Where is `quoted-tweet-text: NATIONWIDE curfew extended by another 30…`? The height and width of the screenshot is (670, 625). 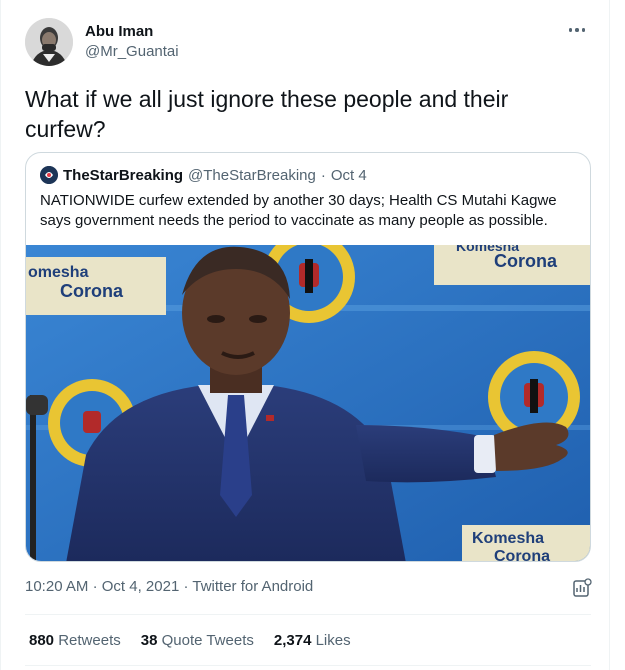 quoted-tweet-text: NATIONWIDE curfew extended by another 30… is located at coordinates (298, 210).